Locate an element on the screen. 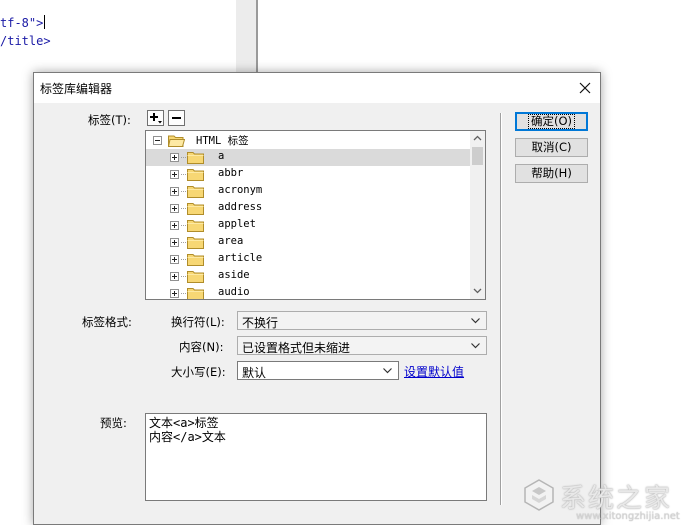 Image resolution: width=684 pixels, height=525 pixels. folder-open-icon is located at coordinates (176, 141).